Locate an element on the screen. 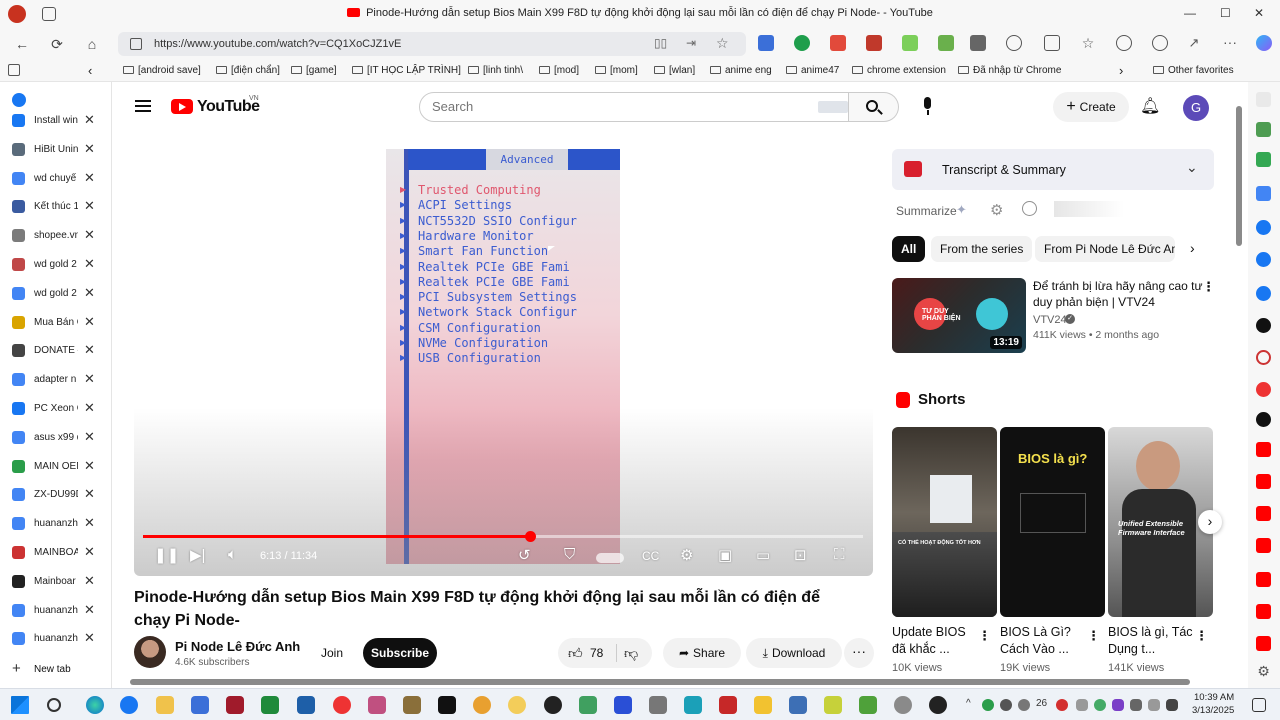 The height and width of the screenshot is (720, 1280). scrollbar-thumb is located at coordinates (660, 682).